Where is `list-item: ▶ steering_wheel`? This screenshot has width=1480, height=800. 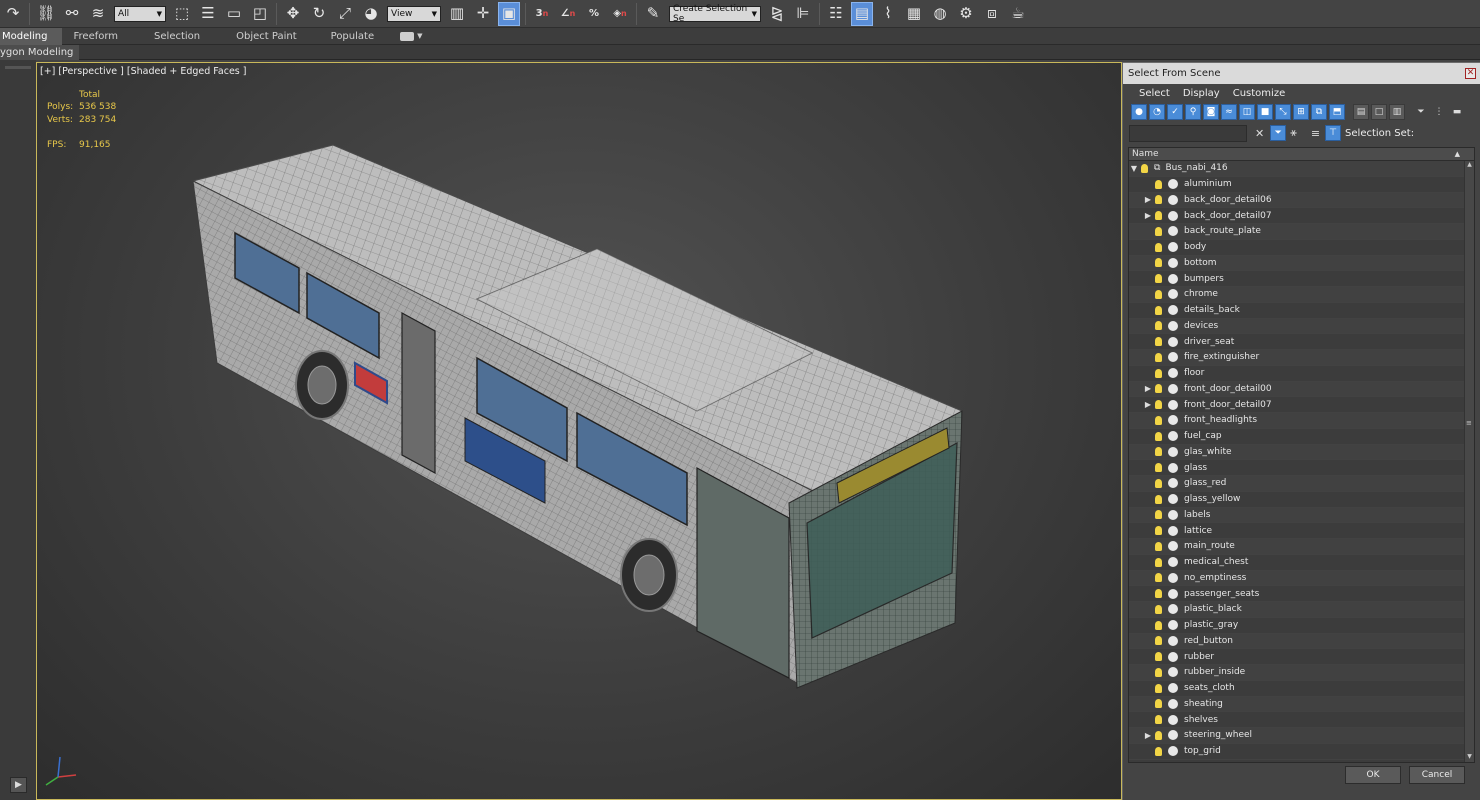 list-item: ▶ steering_wheel is located at coordinates (1301, 736).